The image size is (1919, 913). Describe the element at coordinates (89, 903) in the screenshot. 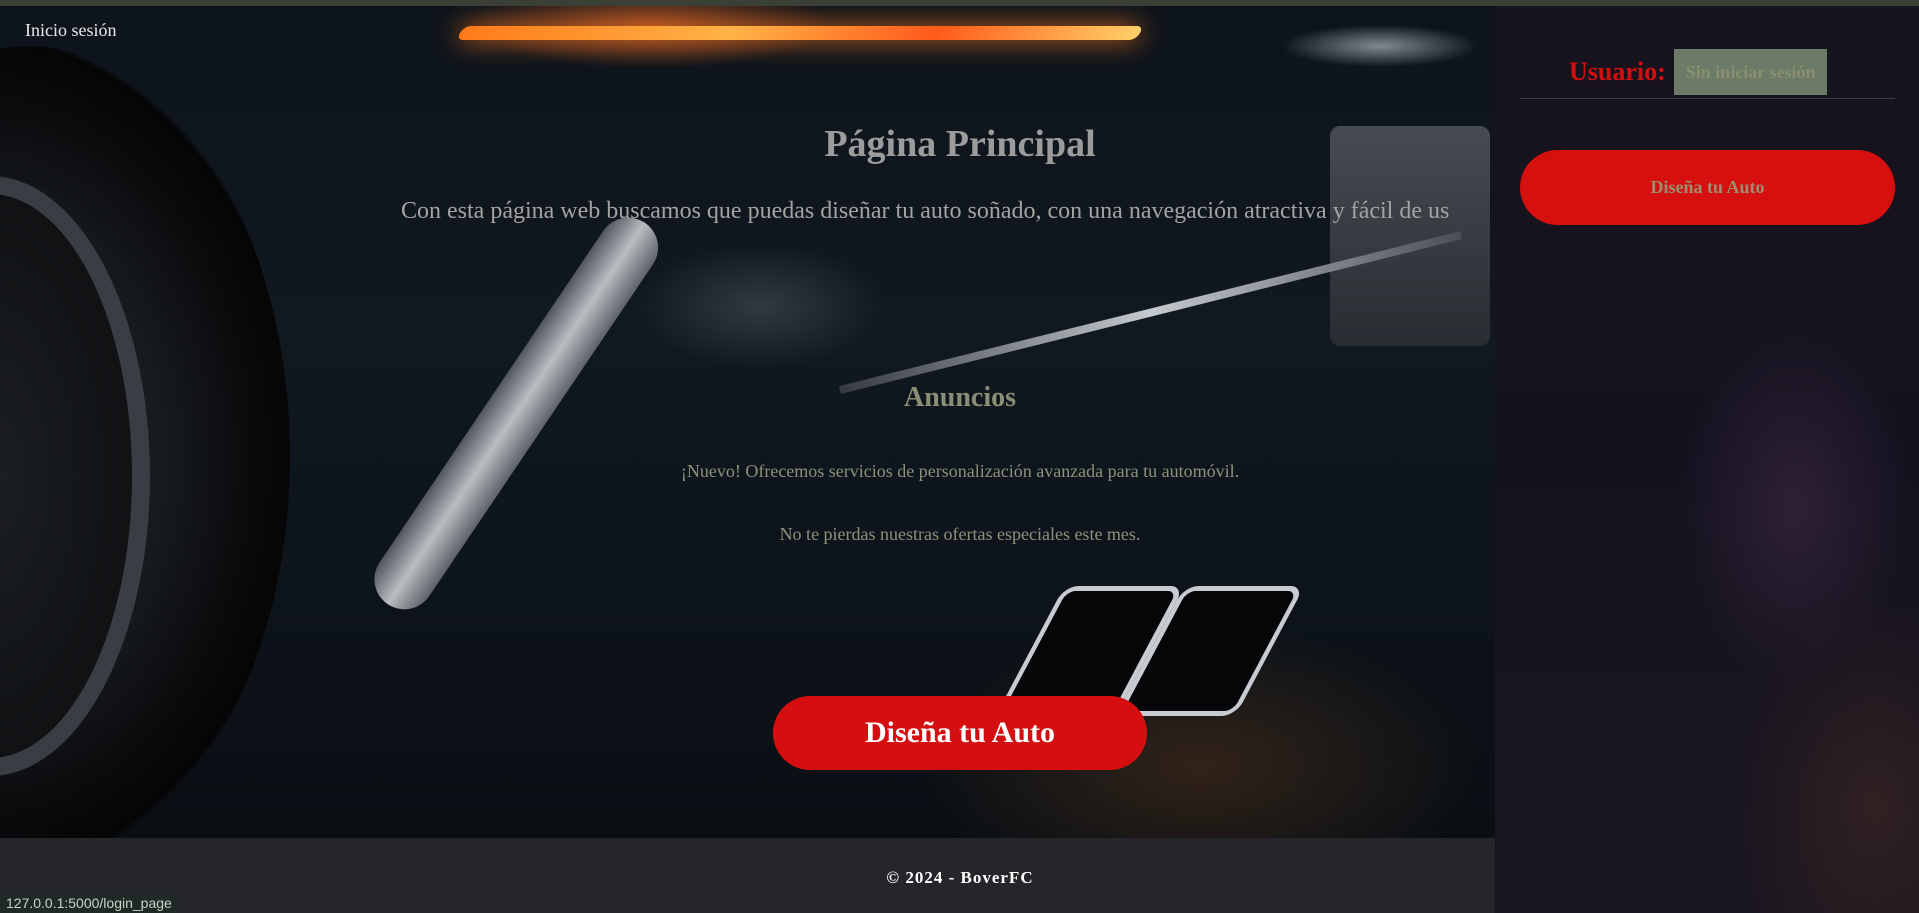

I see `status-bar-url: 127.0.0.1:5000/login_page` at that location.